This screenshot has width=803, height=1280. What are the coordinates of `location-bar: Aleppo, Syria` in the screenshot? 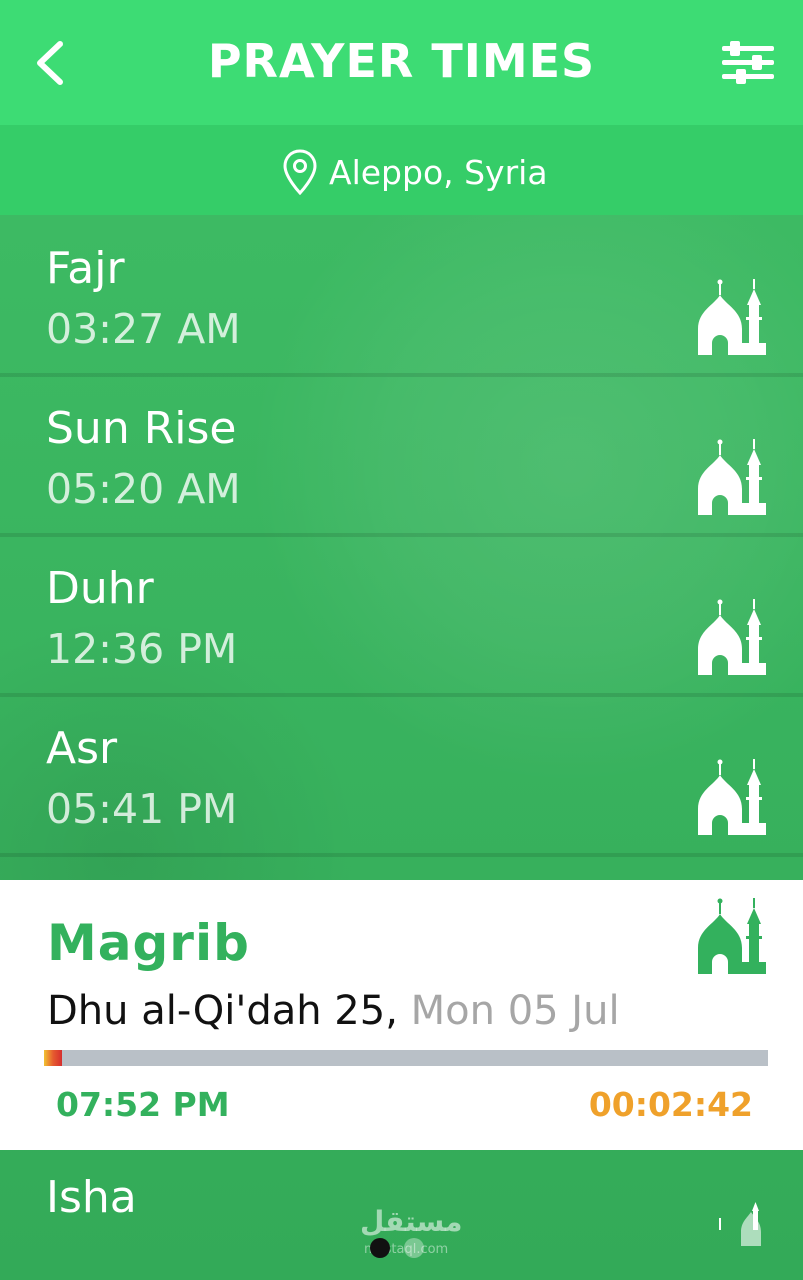 It's located at (401, 170).